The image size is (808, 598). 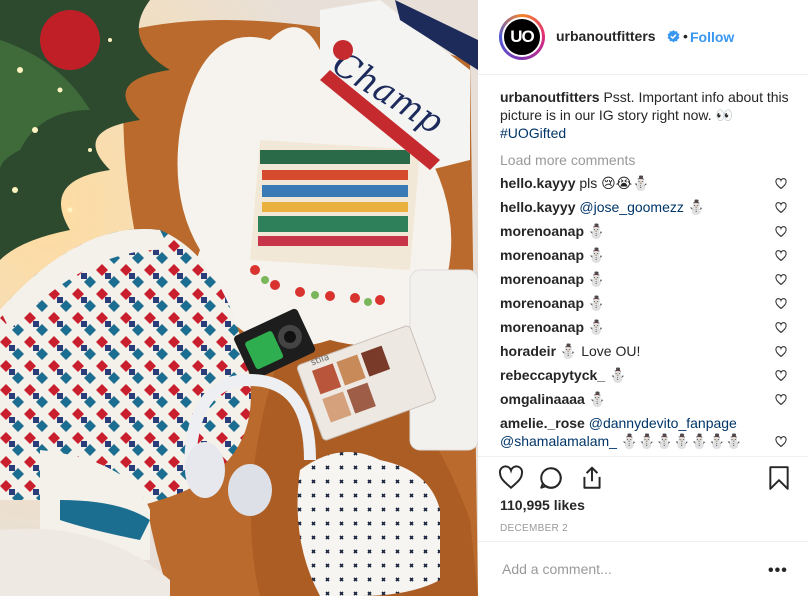 I want to click on comment-username: rebeccapytyck_, so click(x=552, y=375).